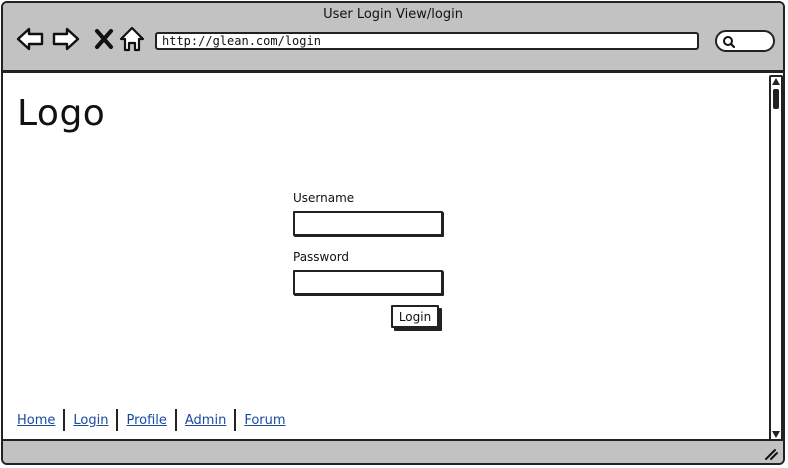 This screenshot has height=468, width=788. What do you see at coordinates (30, 39) in the screenshot?
I see `arrow-left-icon` at bounding box center [30, 39].